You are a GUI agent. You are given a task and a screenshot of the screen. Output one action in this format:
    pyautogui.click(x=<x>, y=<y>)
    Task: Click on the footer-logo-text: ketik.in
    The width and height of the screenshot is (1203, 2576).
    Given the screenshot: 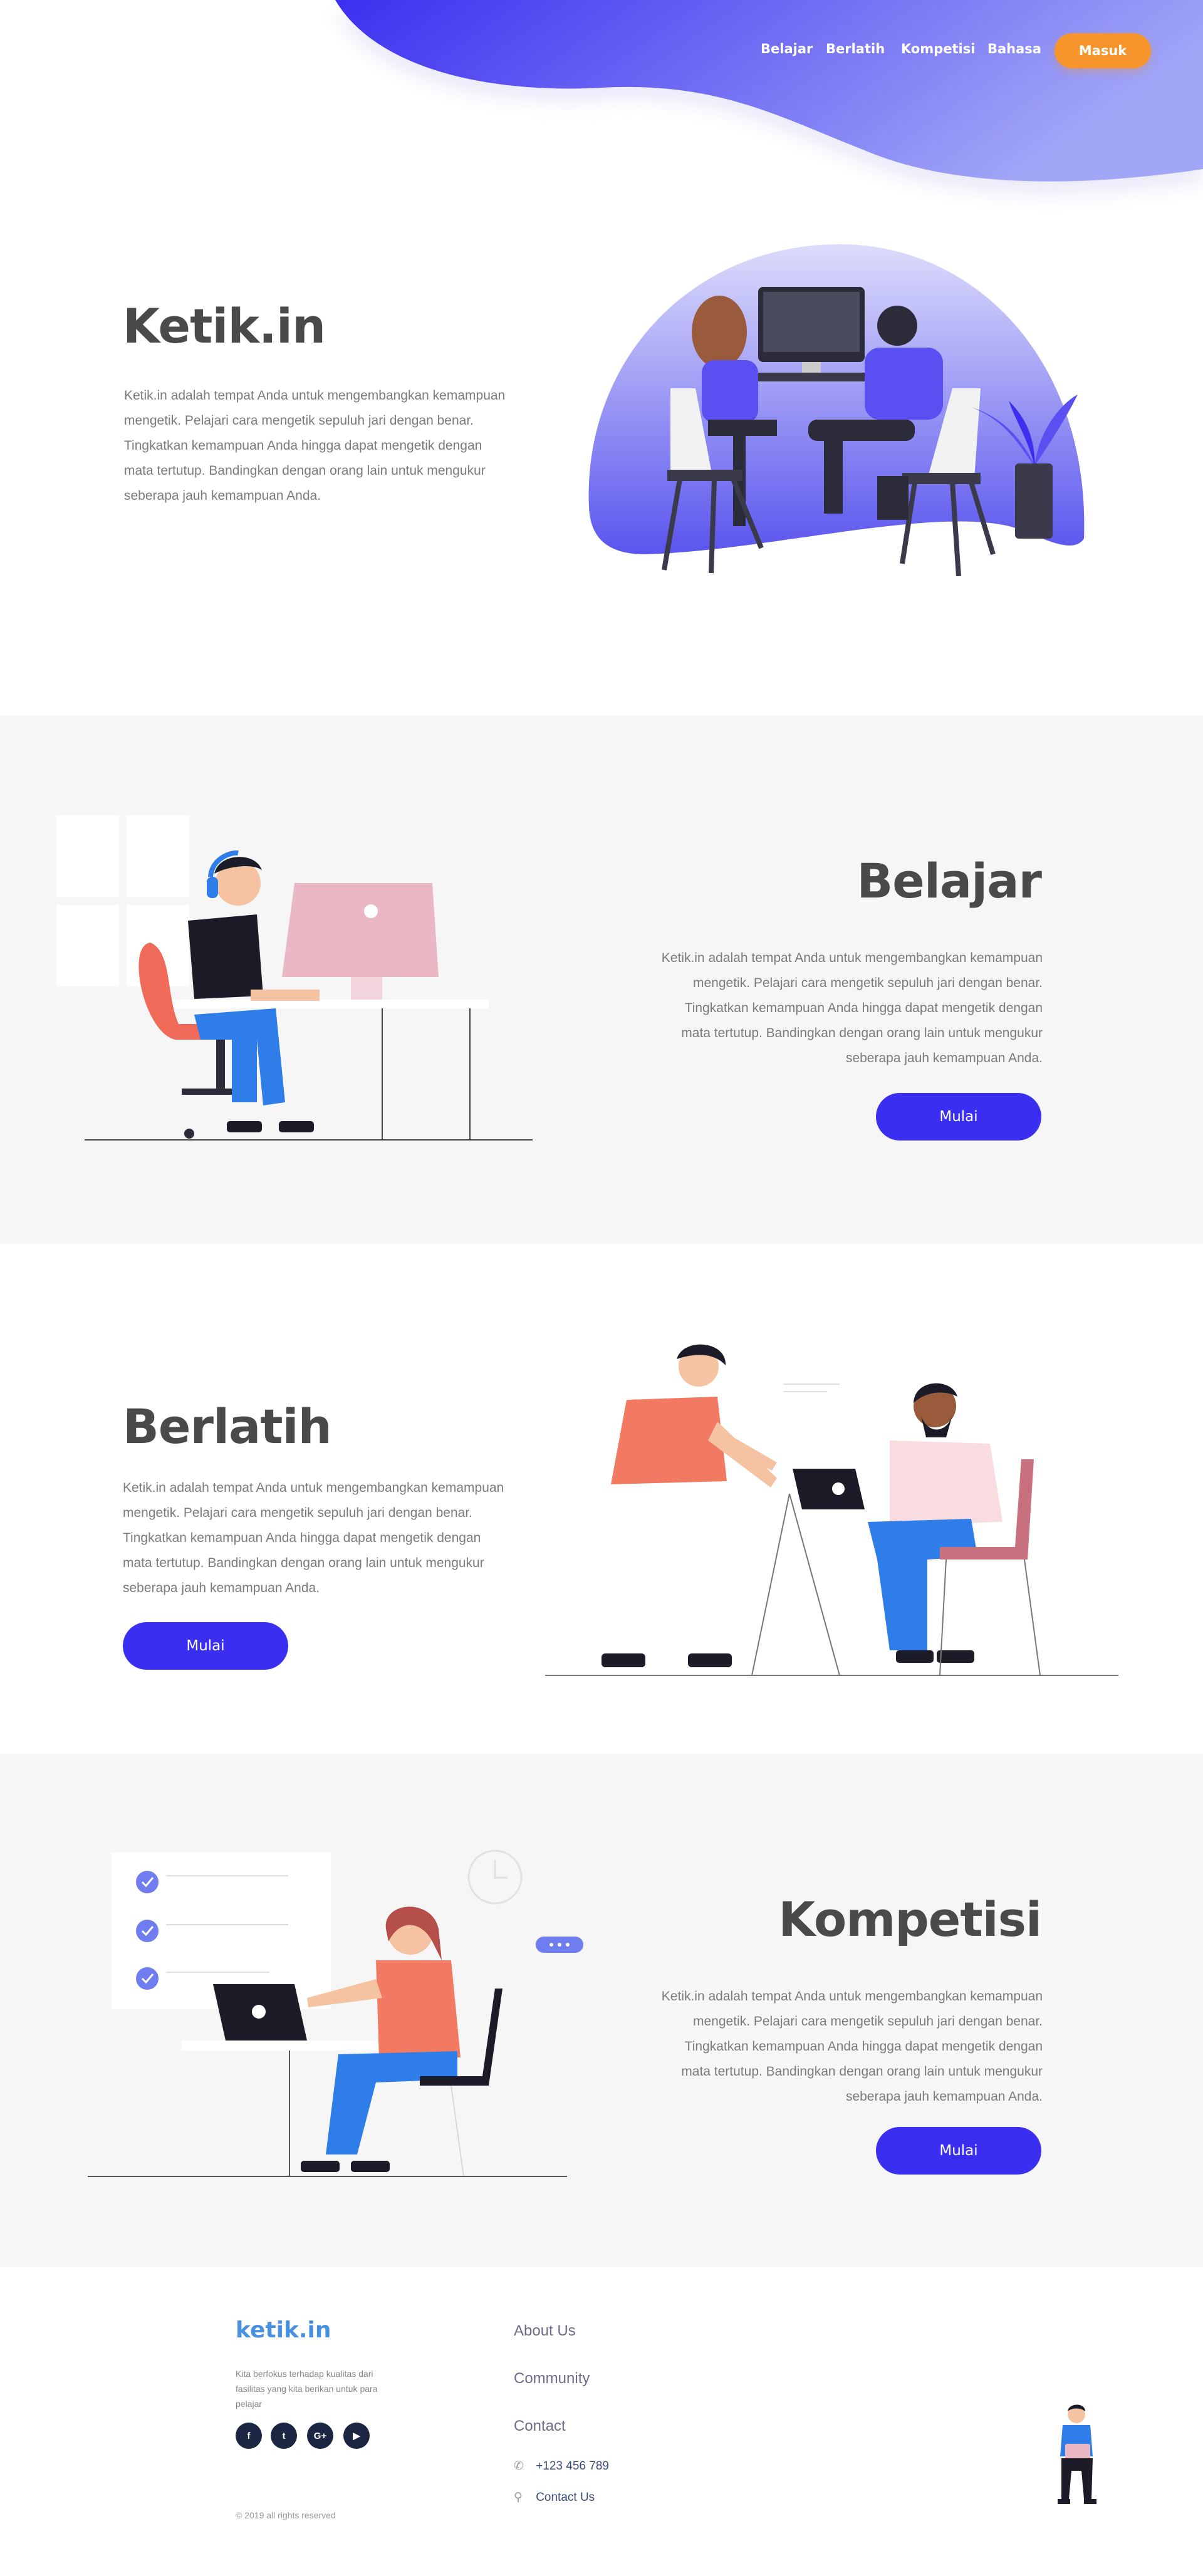 What is the action you would take?
    pyautogui.click(x=284, y=2330)
    